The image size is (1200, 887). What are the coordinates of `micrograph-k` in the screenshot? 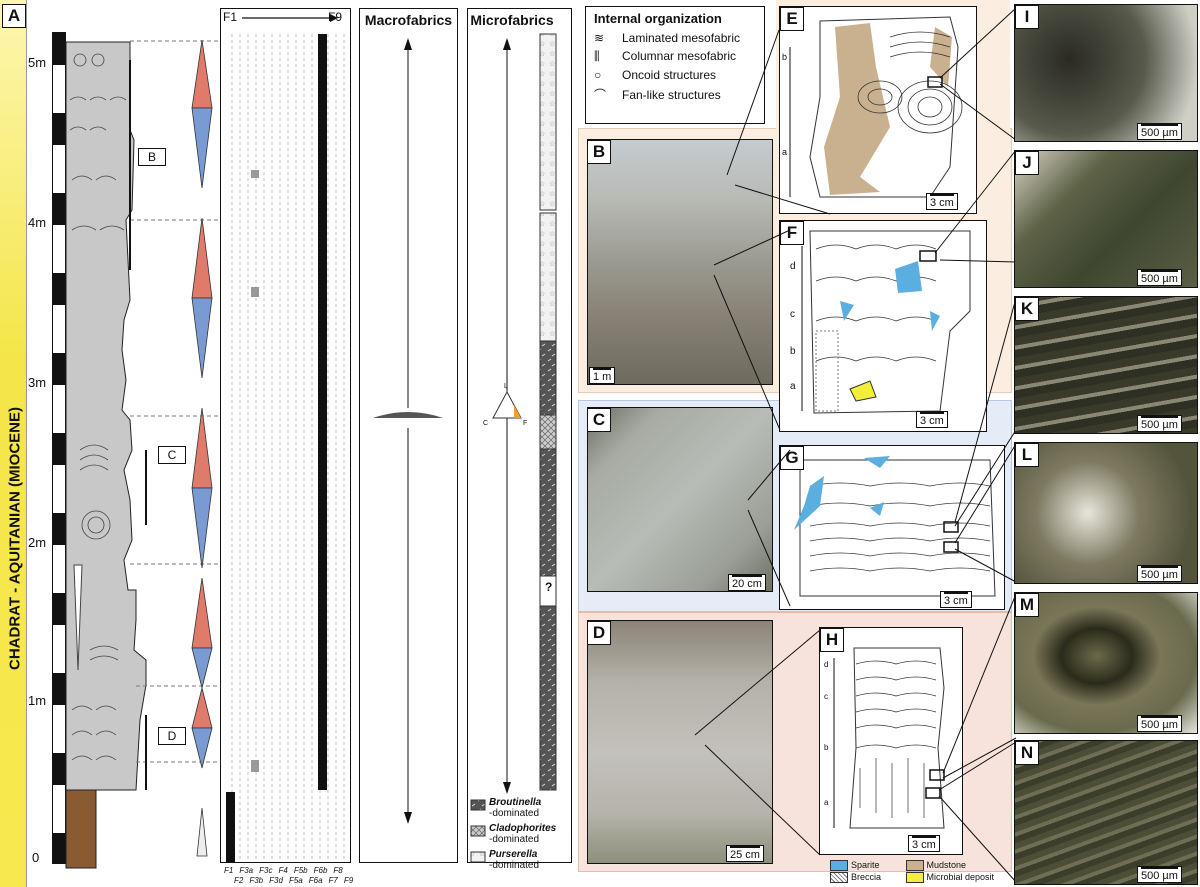 It's located at (1106, 365).